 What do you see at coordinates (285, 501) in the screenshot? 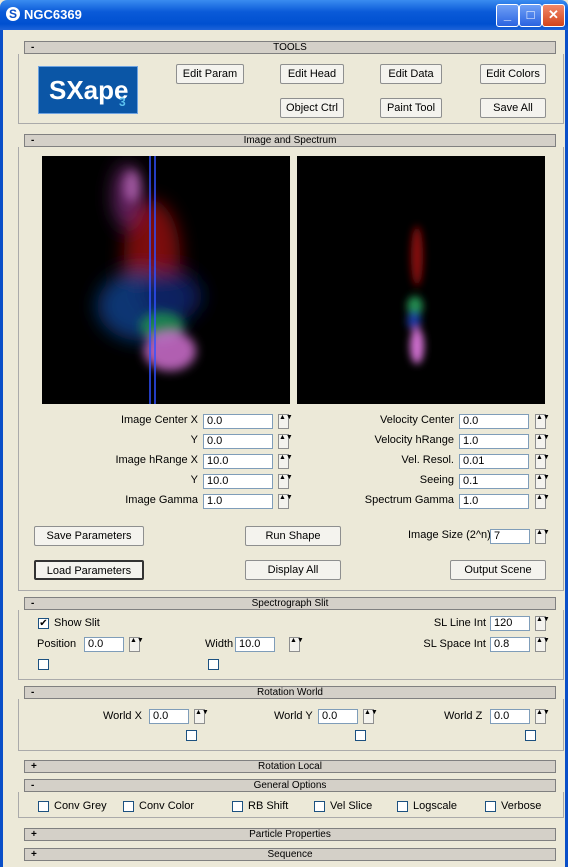
I see `image-gamma-spinner: ▲▼` at bounding box center [285, 501].